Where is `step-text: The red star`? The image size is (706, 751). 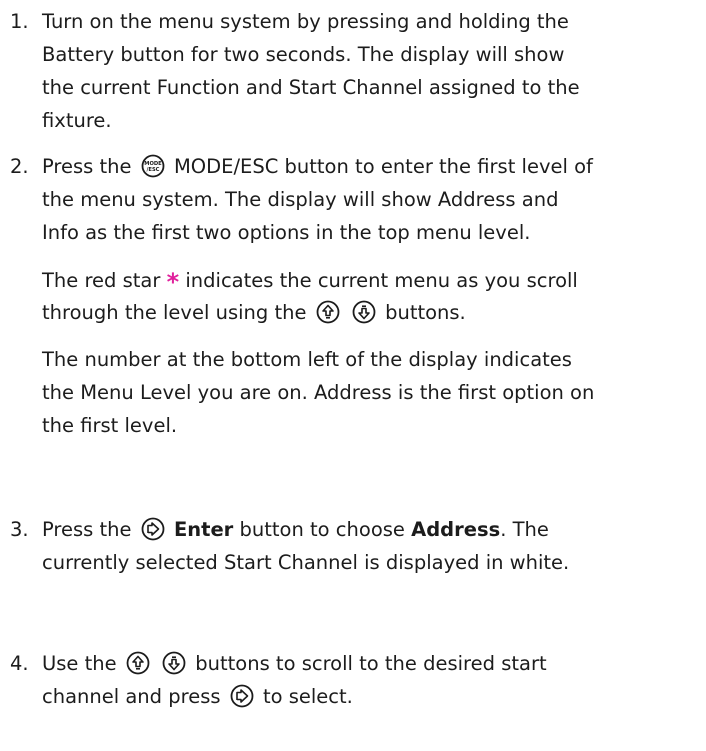
step-text: The red star is located at coordinates (101, 280).